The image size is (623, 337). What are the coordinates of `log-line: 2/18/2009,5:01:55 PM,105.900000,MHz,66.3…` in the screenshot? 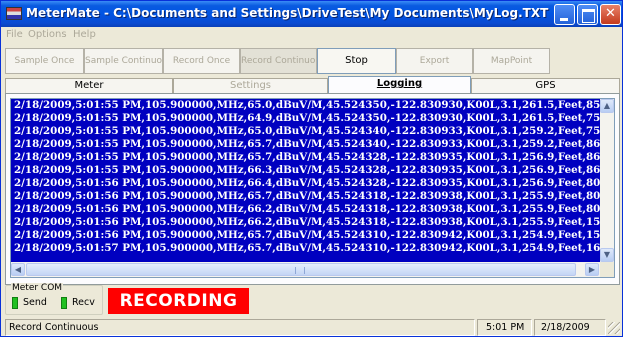 It's located at (307, 170).